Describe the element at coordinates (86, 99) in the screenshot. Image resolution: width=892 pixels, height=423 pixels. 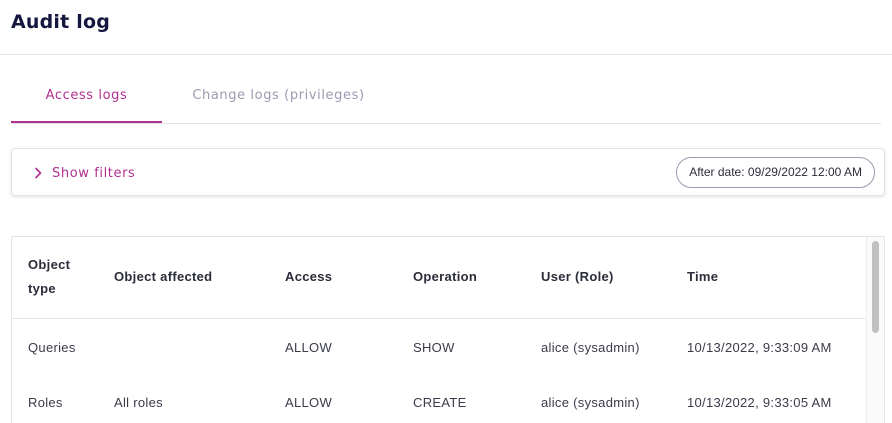
I see `tab-access-logs: Access logs` at that location.